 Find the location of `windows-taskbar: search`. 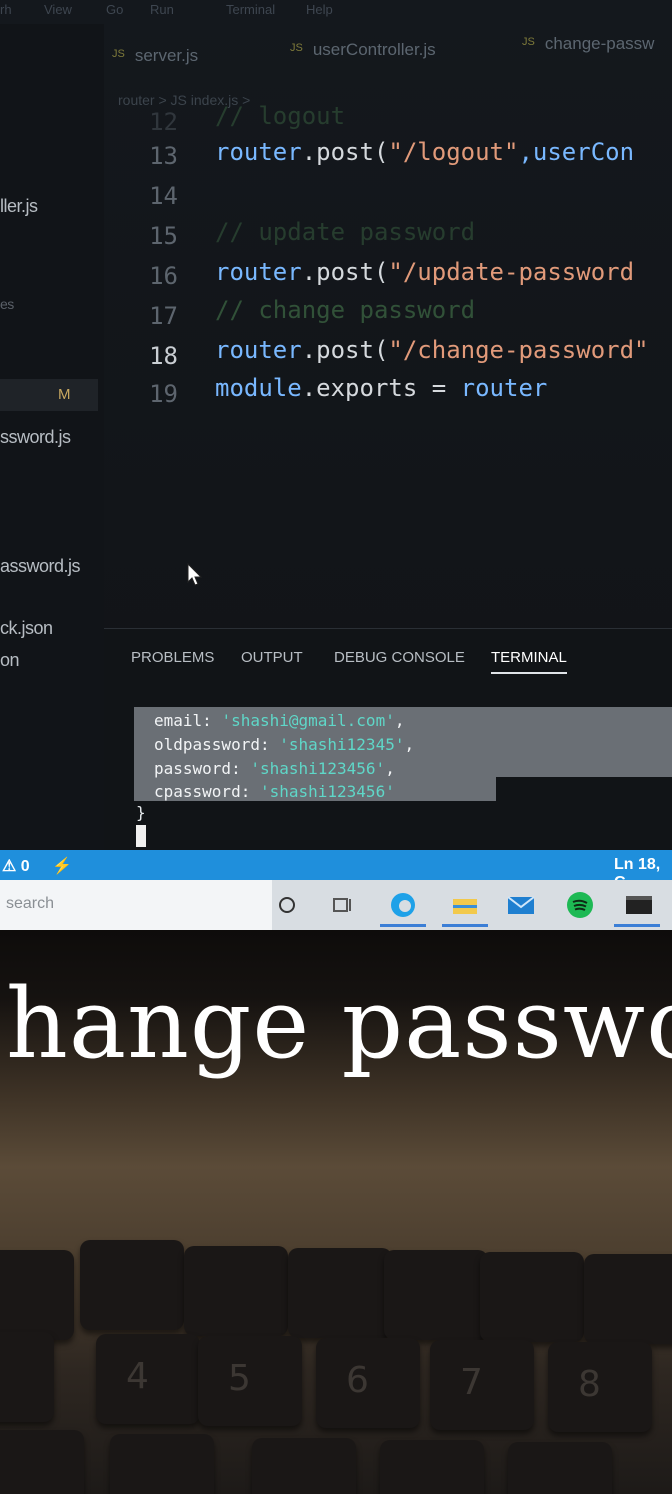

windows-taskbar: search is located at coordinates (336, 905).